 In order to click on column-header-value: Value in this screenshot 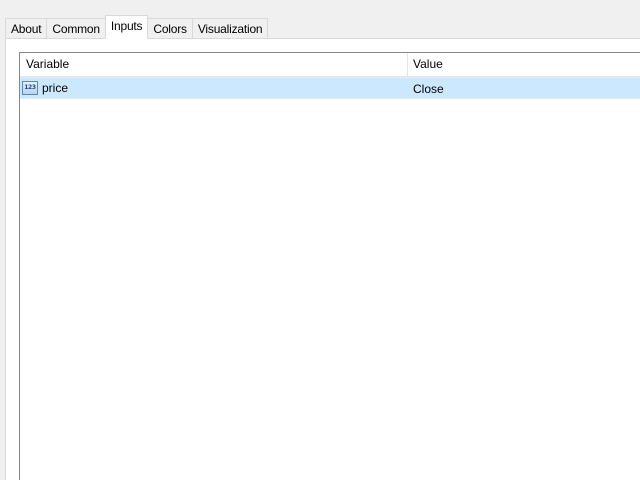, I will do `click(524, 64)`.